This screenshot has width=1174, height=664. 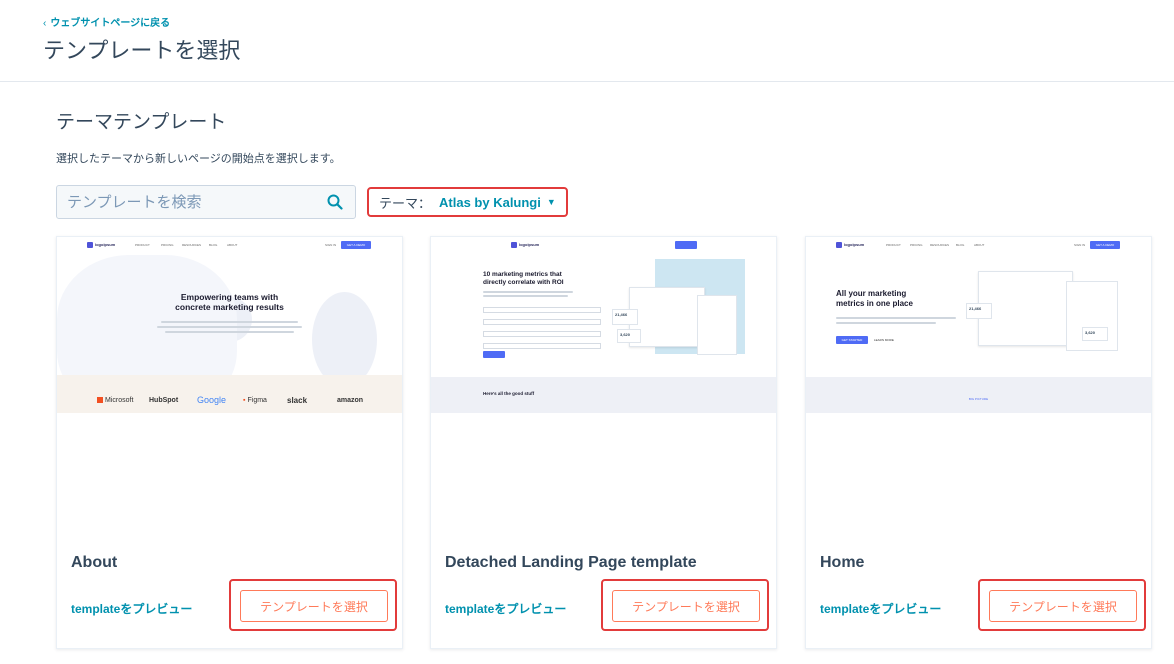 I want to click on brand-logo: HubSpot, so click(x=164, y=400).